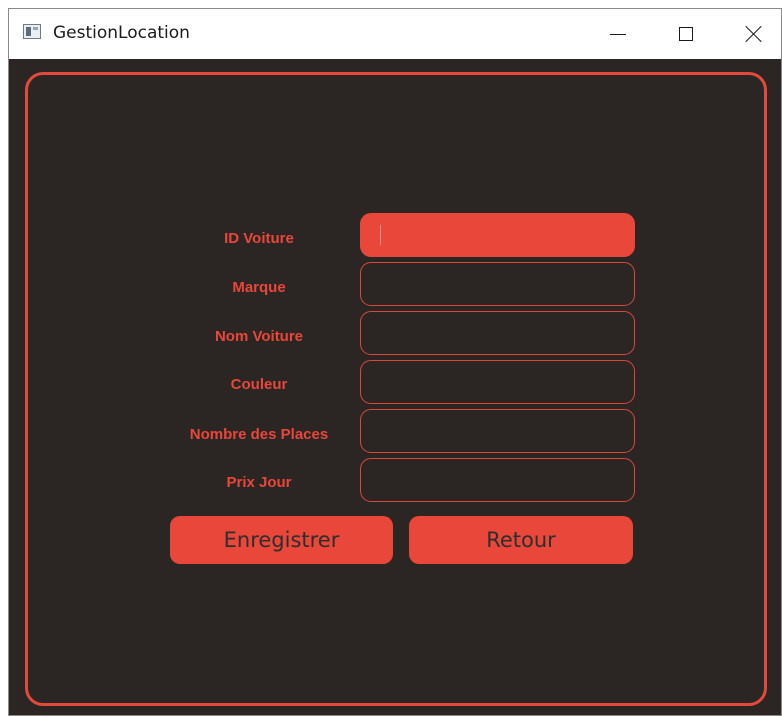 Image resolution: width=782 pixels, height=716 pixels. I want to click on maximize-icon, so click(686, 34).